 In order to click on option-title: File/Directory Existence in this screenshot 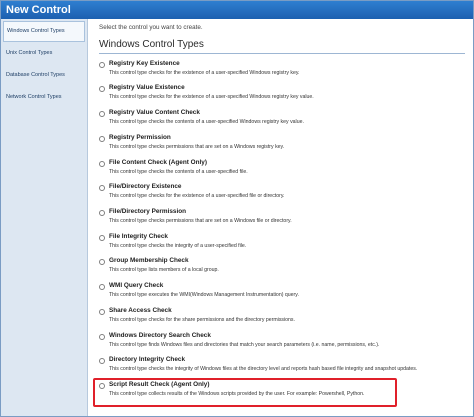, I will do `click(145, 186)`.